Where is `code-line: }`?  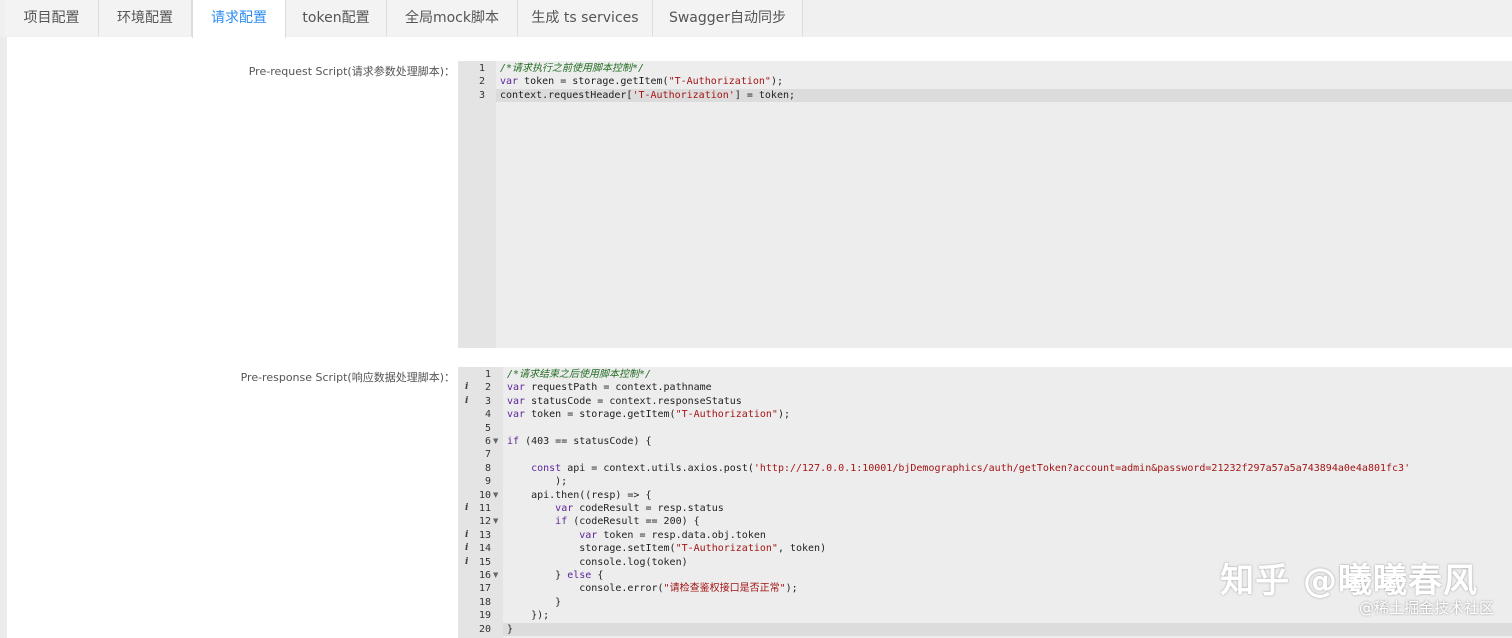 code-line: } is located at coordinates (1007, 629).